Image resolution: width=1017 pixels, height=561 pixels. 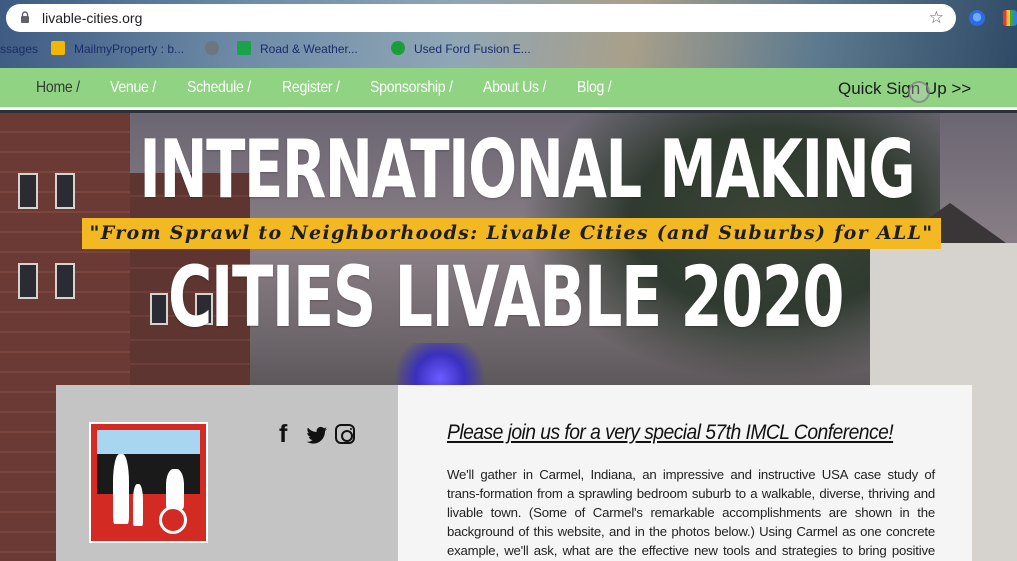 What do you see at coordinates (148, 482) in the screenshot?
I see `imcl-logo` at bounding box center [148, 482].